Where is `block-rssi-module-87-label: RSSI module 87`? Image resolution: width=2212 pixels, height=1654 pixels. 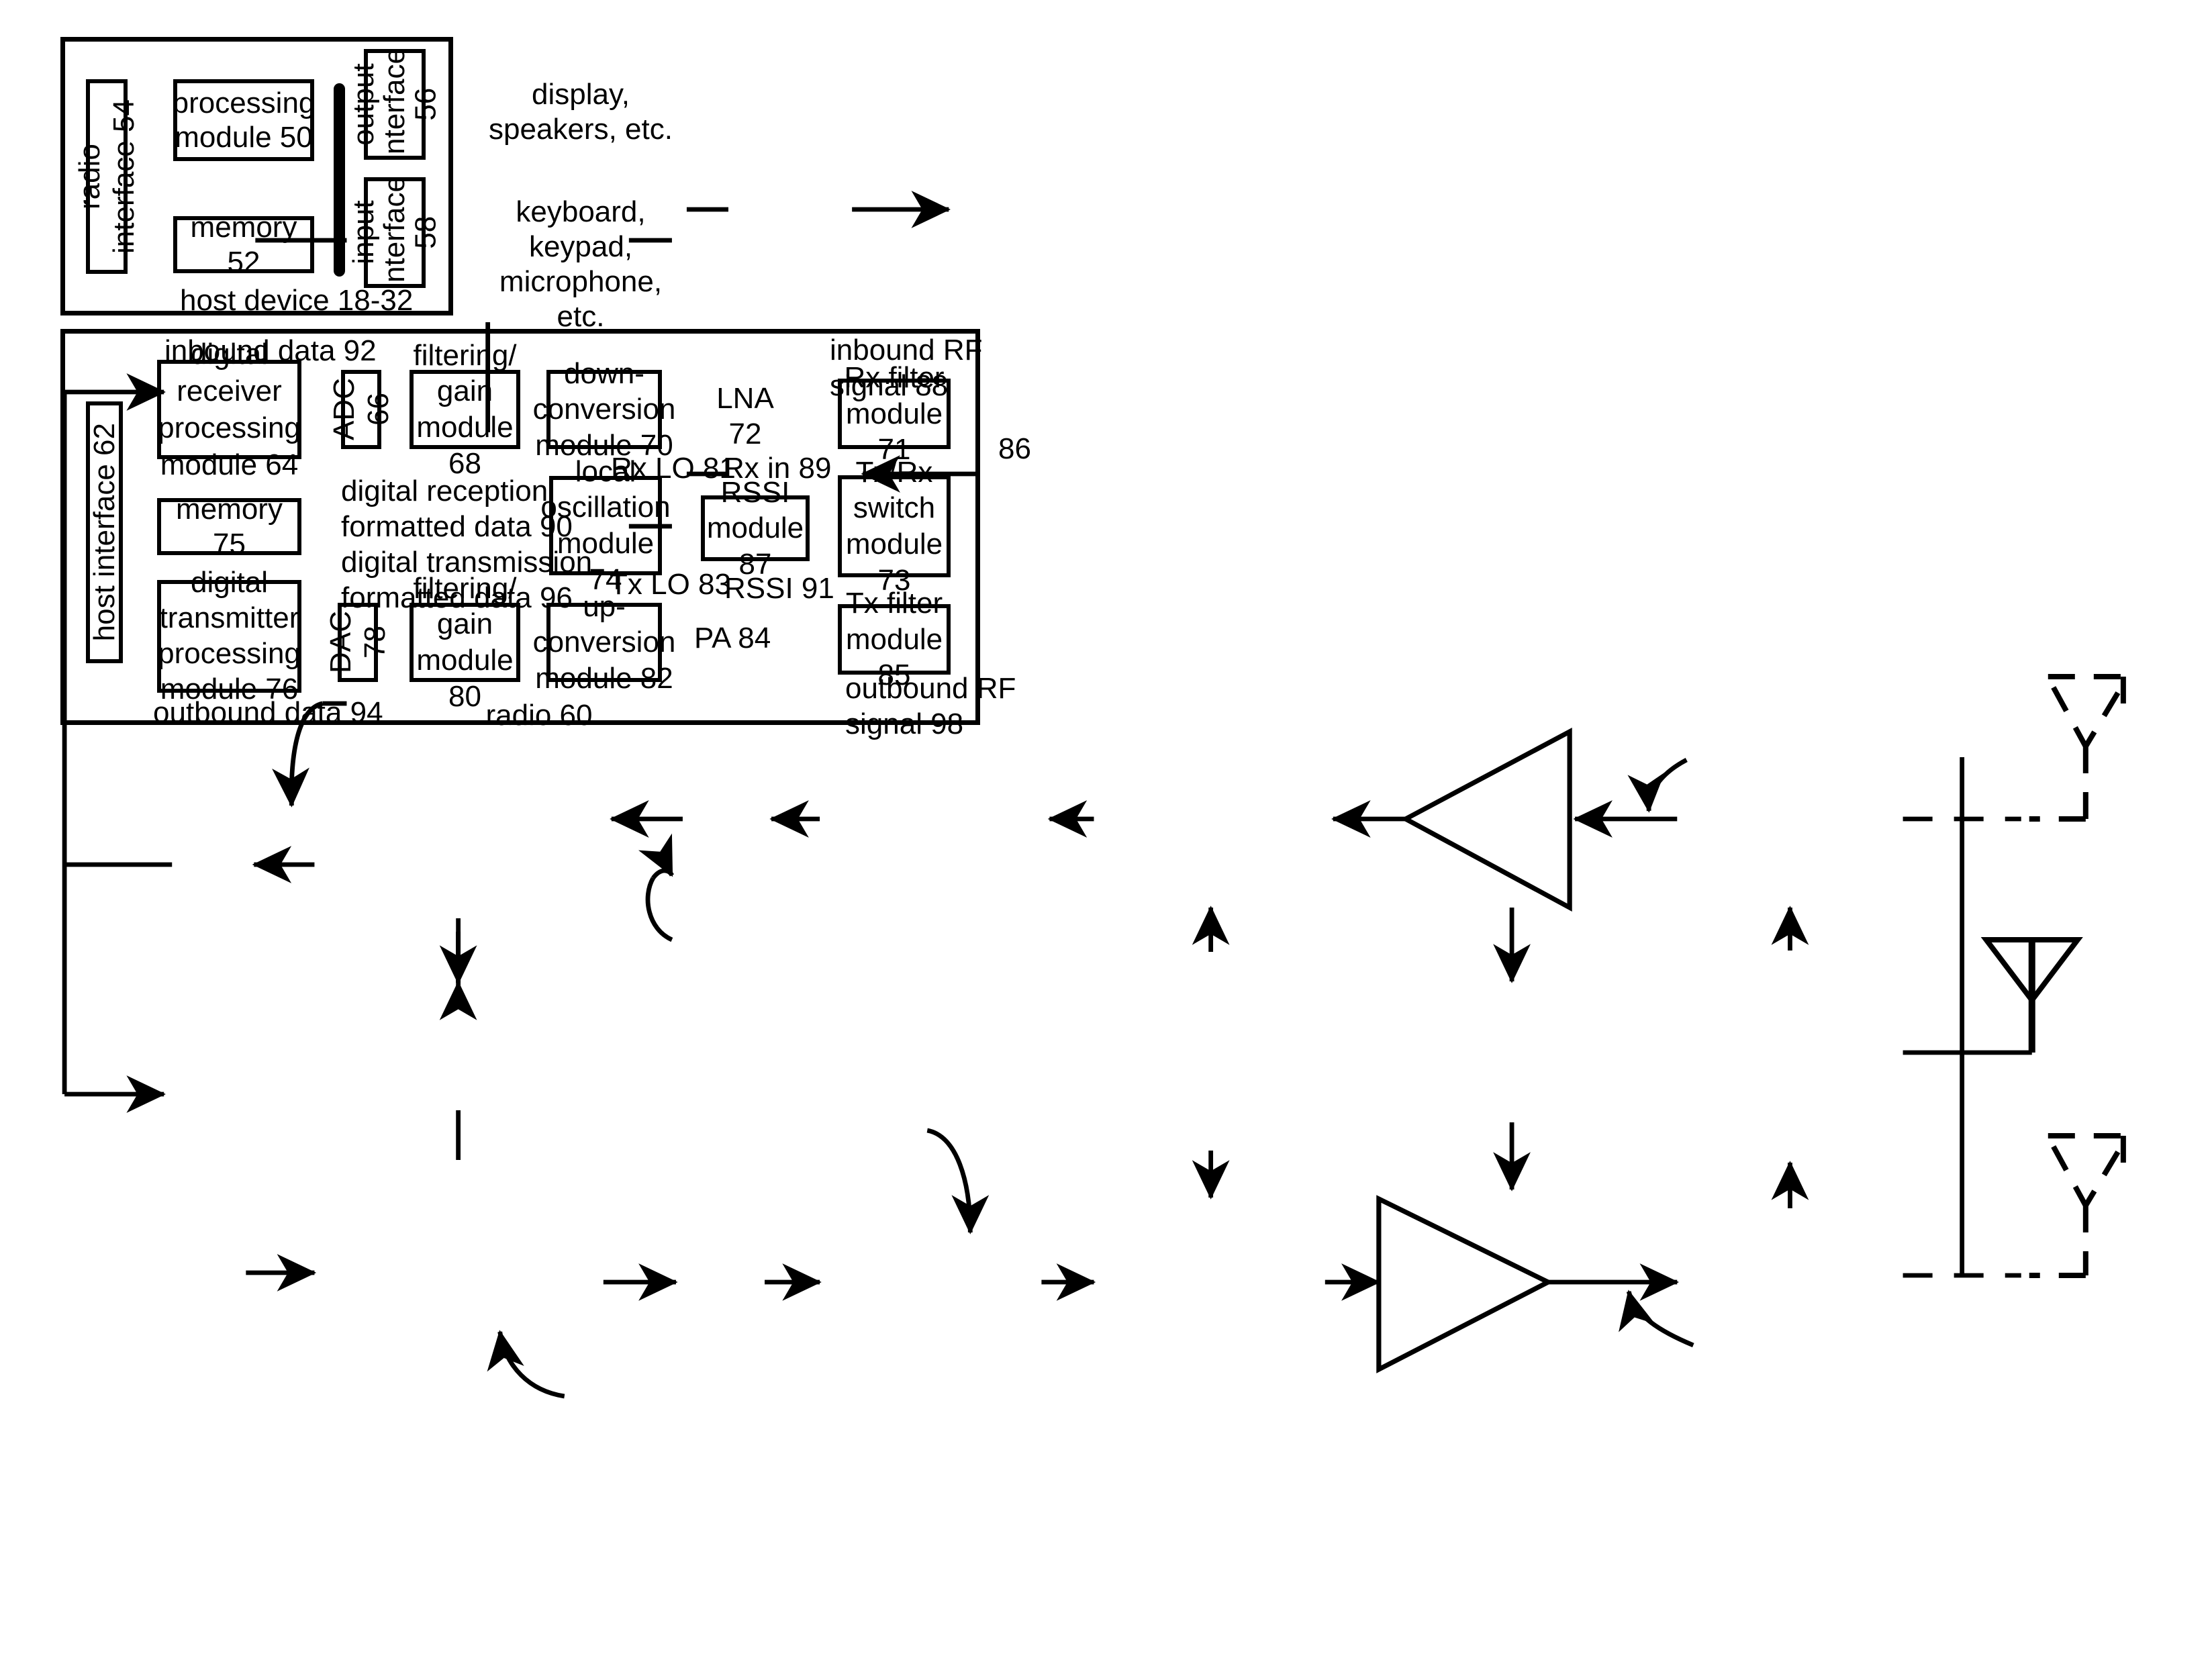
block-rssi-module-87-label: RSSI module 87 is located at coordinates (755, 528).